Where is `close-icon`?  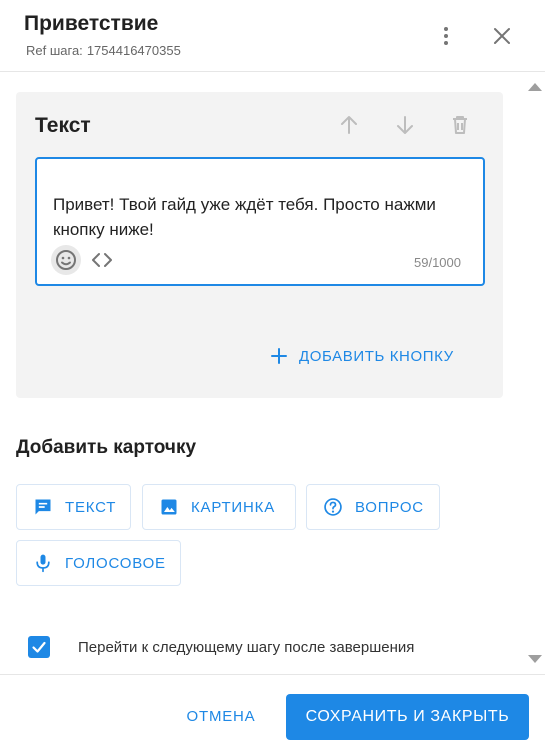 close-icon is located at coordinates (502, 36).